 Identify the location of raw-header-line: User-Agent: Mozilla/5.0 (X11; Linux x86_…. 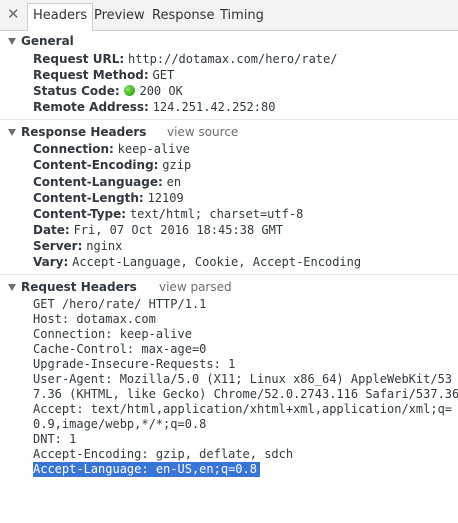
(243, 379).